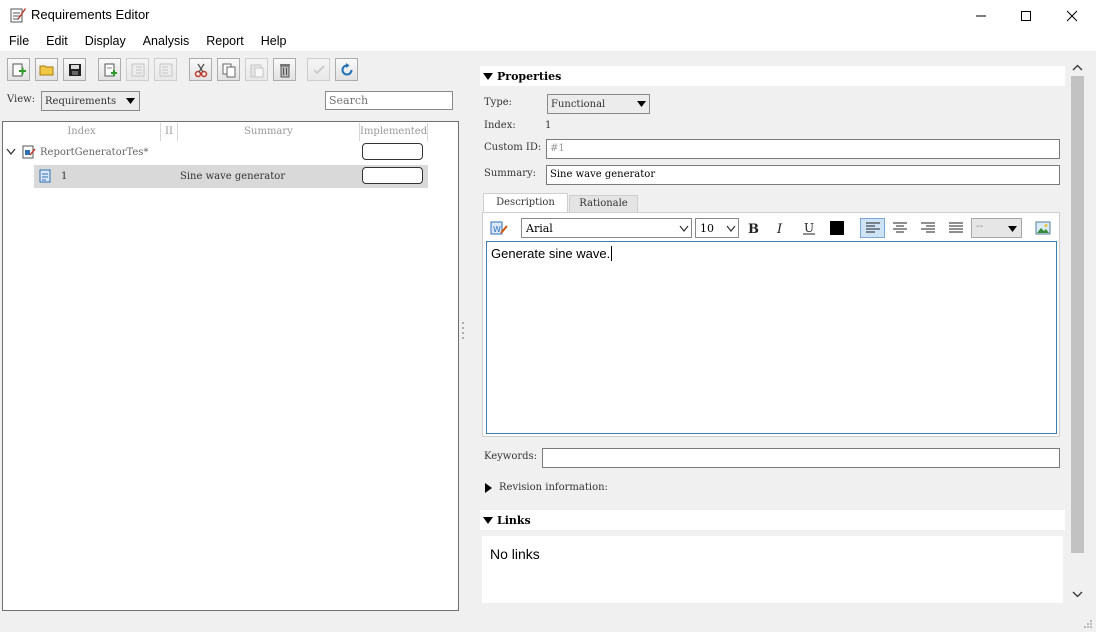  I want to click on copy-button, so click(228, 69).